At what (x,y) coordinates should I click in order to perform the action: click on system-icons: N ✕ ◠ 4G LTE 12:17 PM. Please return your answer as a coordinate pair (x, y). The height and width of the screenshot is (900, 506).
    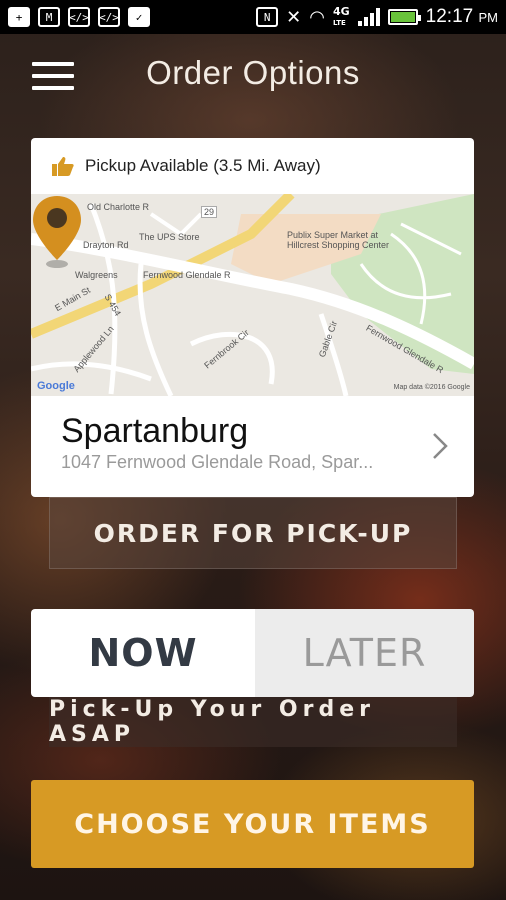
    Looking at the image, I should click on (377, 17).